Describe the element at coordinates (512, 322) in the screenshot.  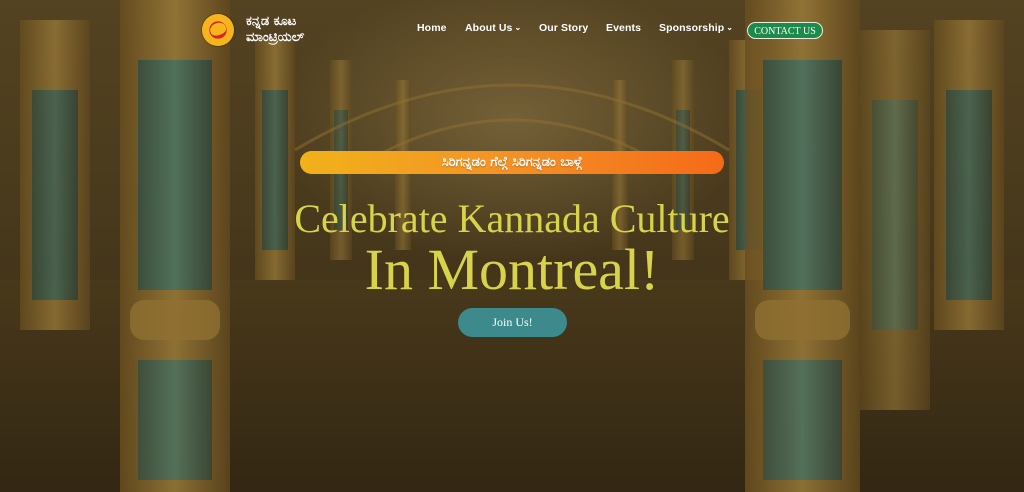
I see `join-us-button: Join Us!` at that location.